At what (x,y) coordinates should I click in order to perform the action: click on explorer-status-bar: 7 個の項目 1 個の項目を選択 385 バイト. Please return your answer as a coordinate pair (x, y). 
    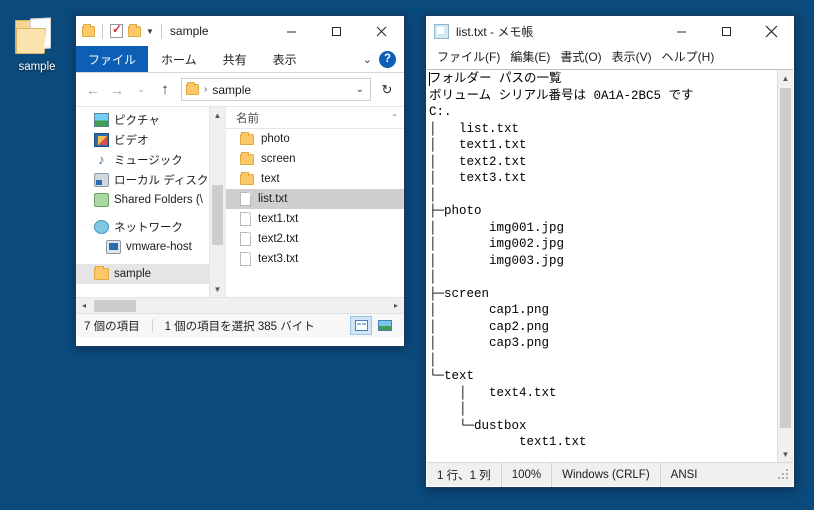
    Looking at the image, I should click on (240, 325).